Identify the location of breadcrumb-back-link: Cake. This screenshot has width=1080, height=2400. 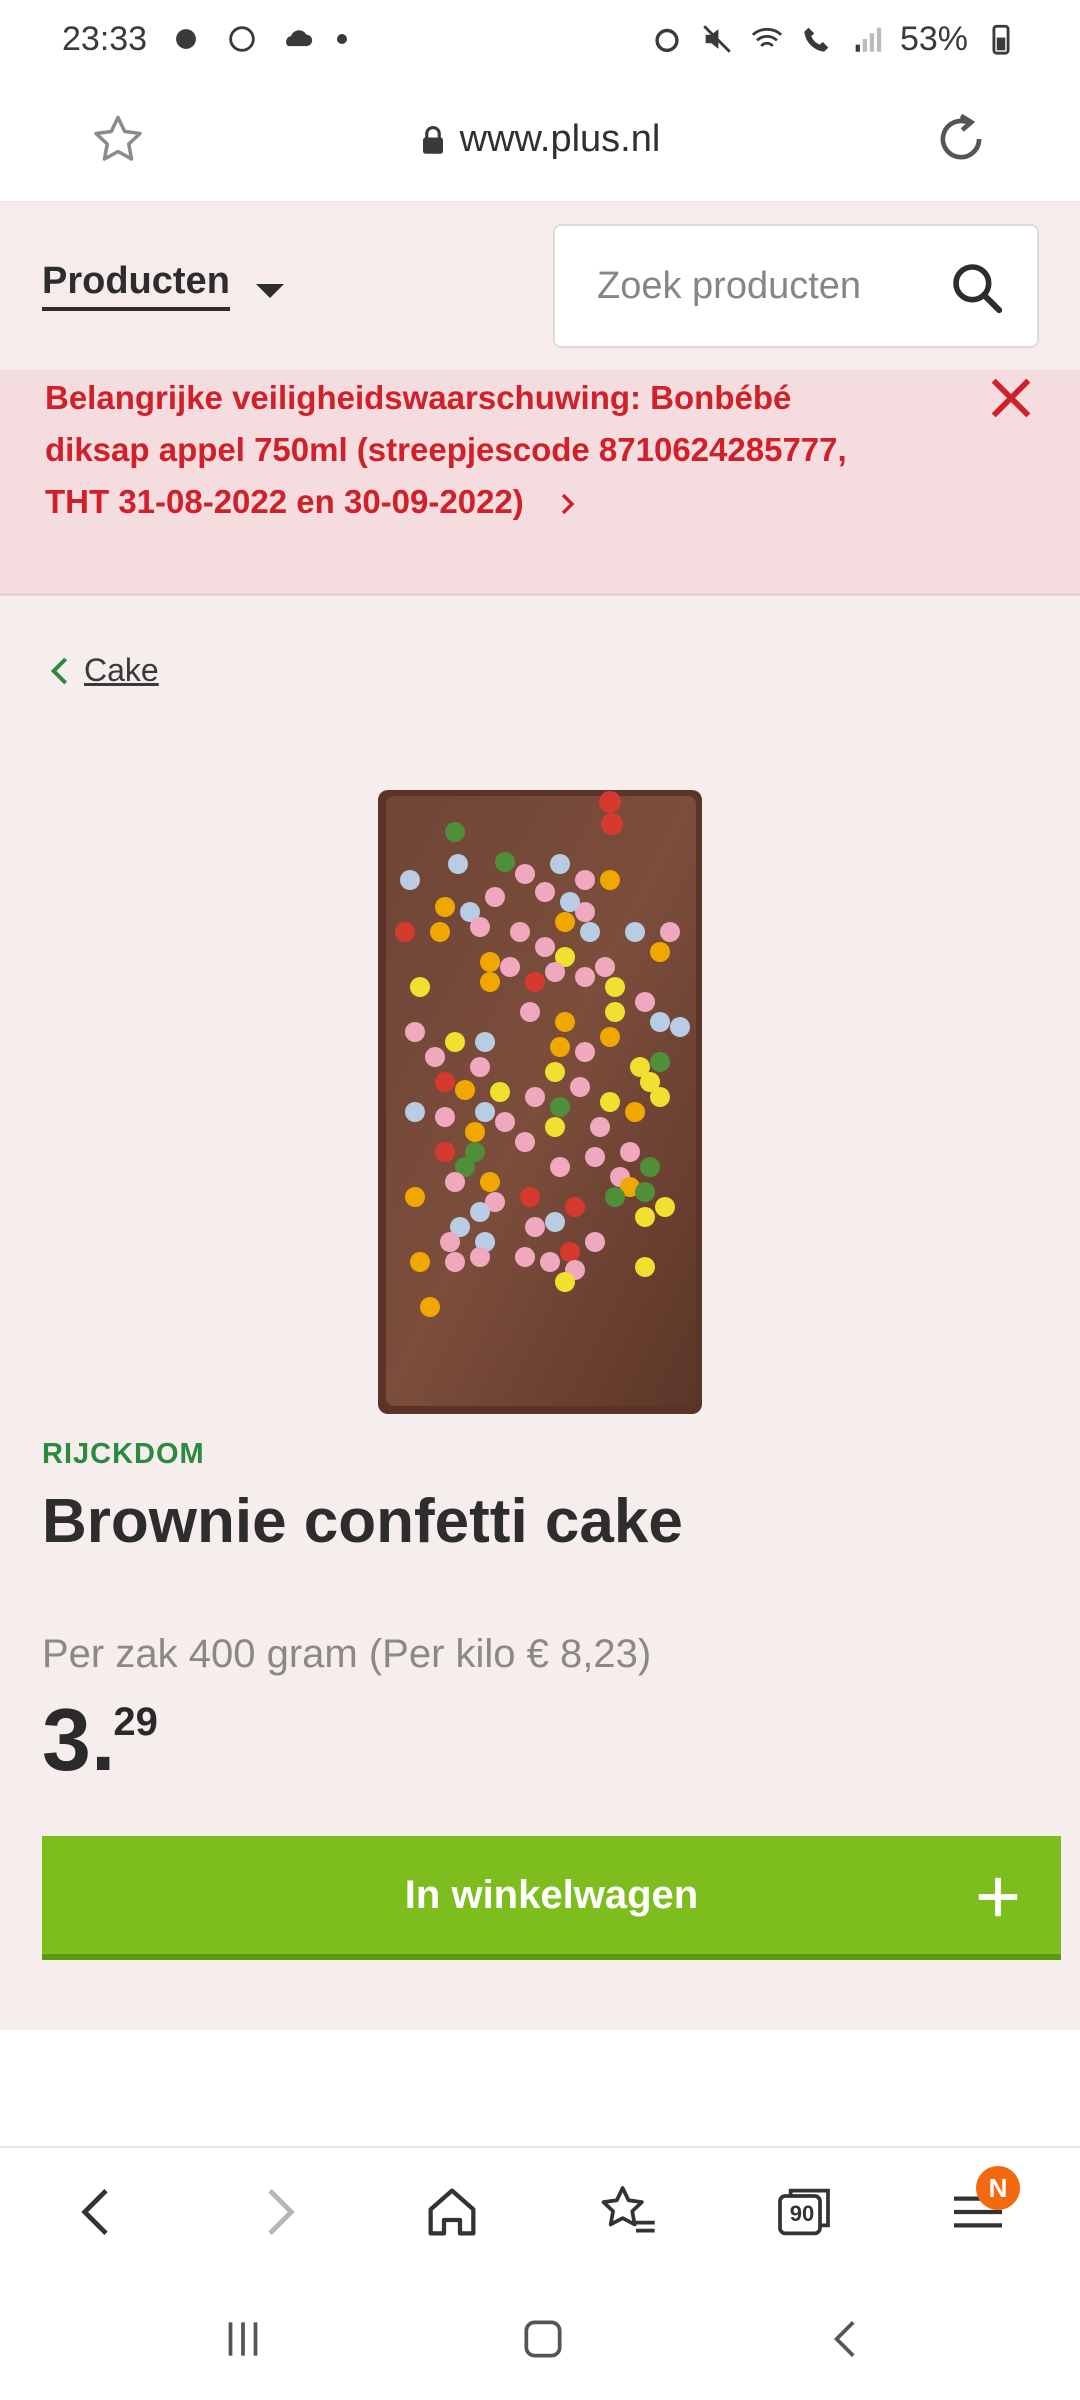
(103, 670).